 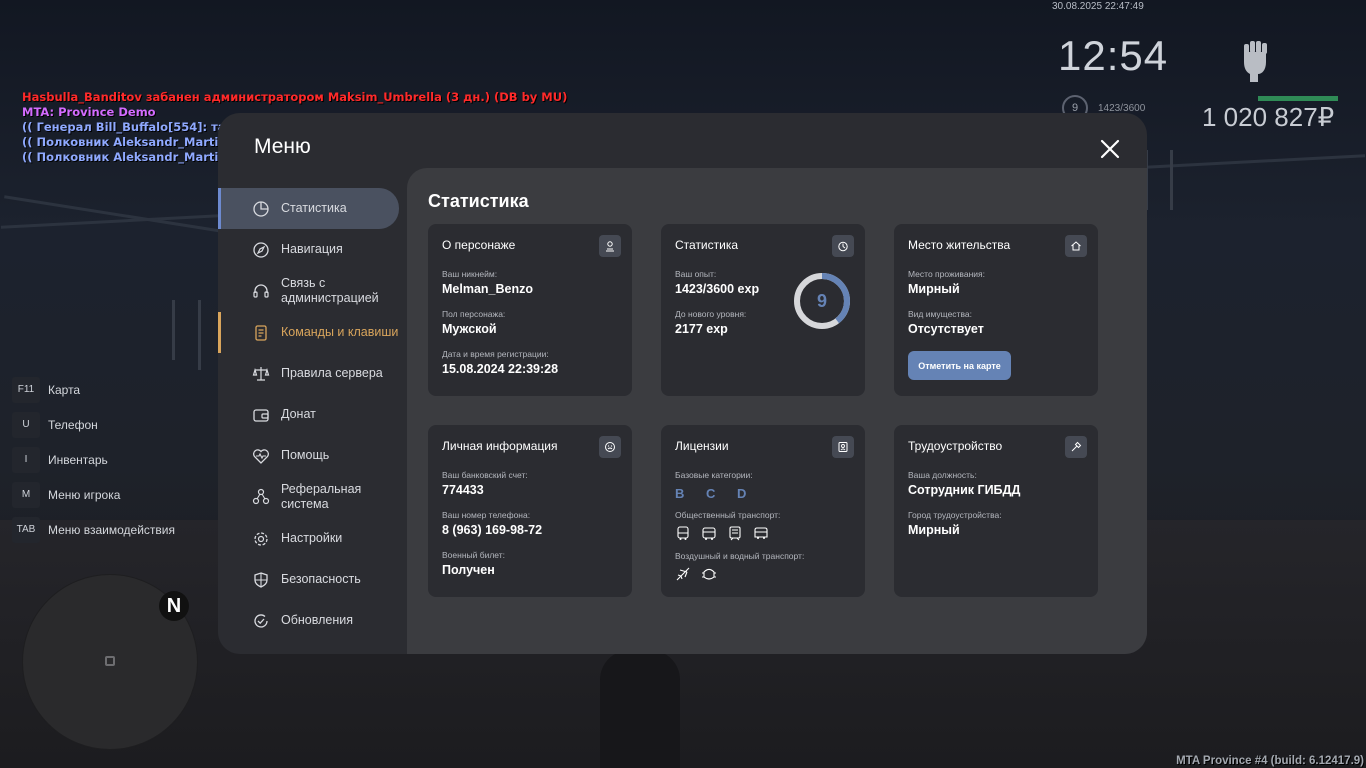 What do you see at coordinates (946, 274) in the screenshot?
I see `residence-label: Место проживания:` at bounding box center [946, 274].